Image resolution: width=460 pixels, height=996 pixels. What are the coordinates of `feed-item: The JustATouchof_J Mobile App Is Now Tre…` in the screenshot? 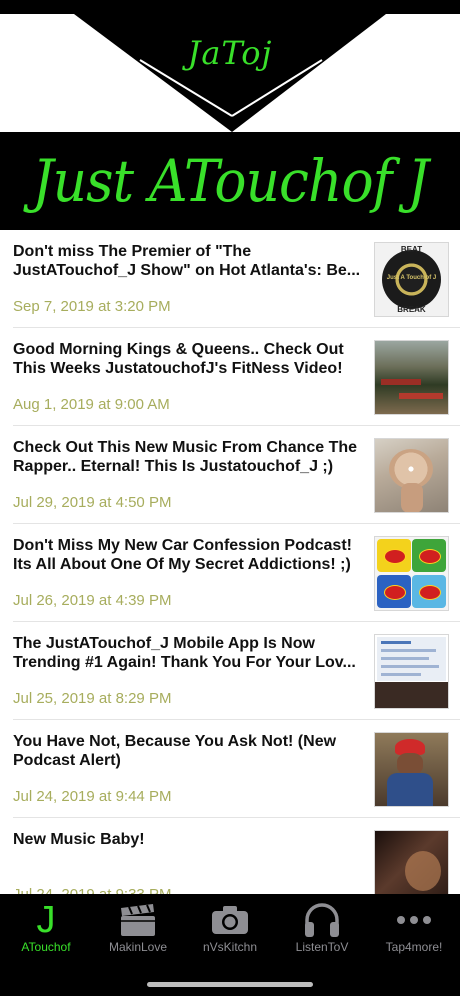 It's located at (230, 671).